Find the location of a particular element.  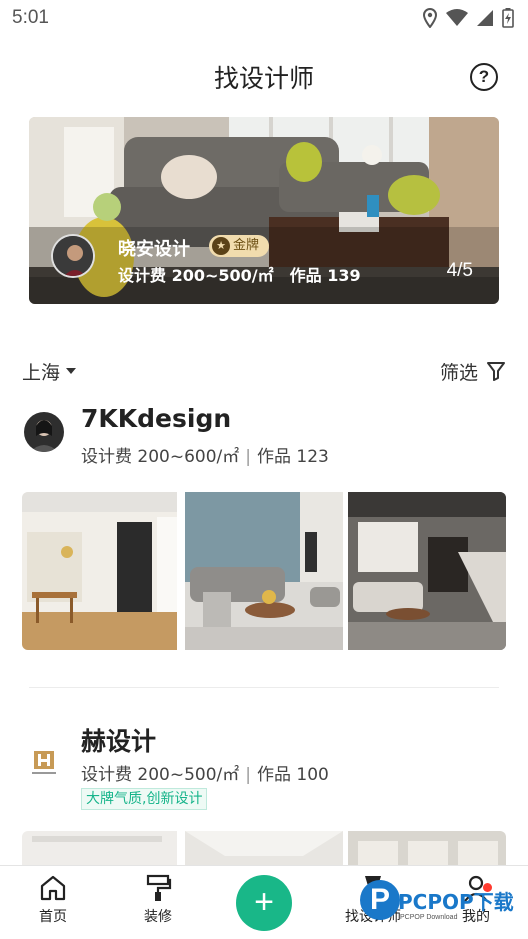

filter-label: 筛选 is located at coordinates (458, 372).